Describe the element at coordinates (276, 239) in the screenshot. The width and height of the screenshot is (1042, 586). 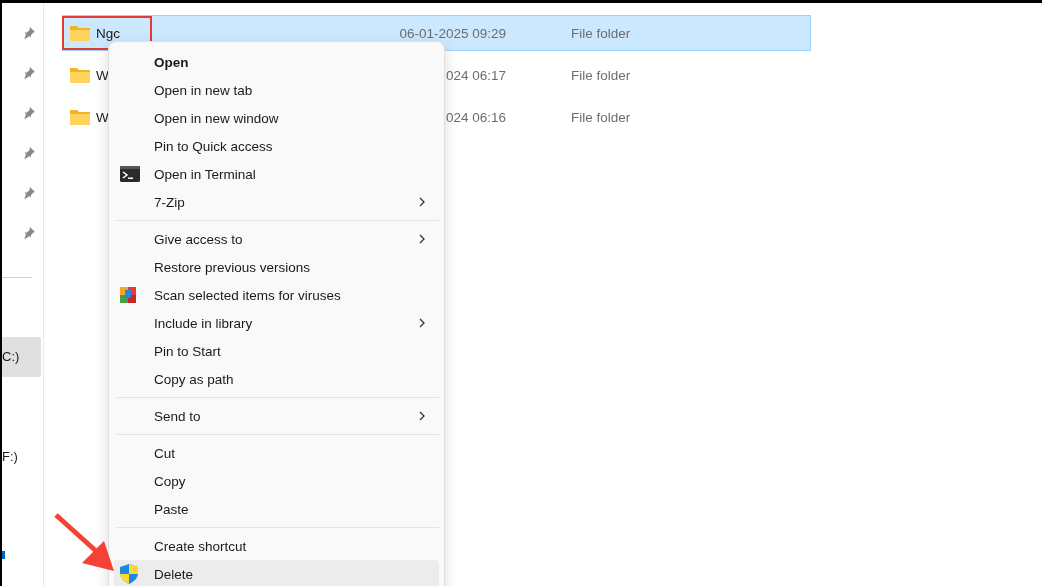
I see `menu-item: Give access to` at that location.